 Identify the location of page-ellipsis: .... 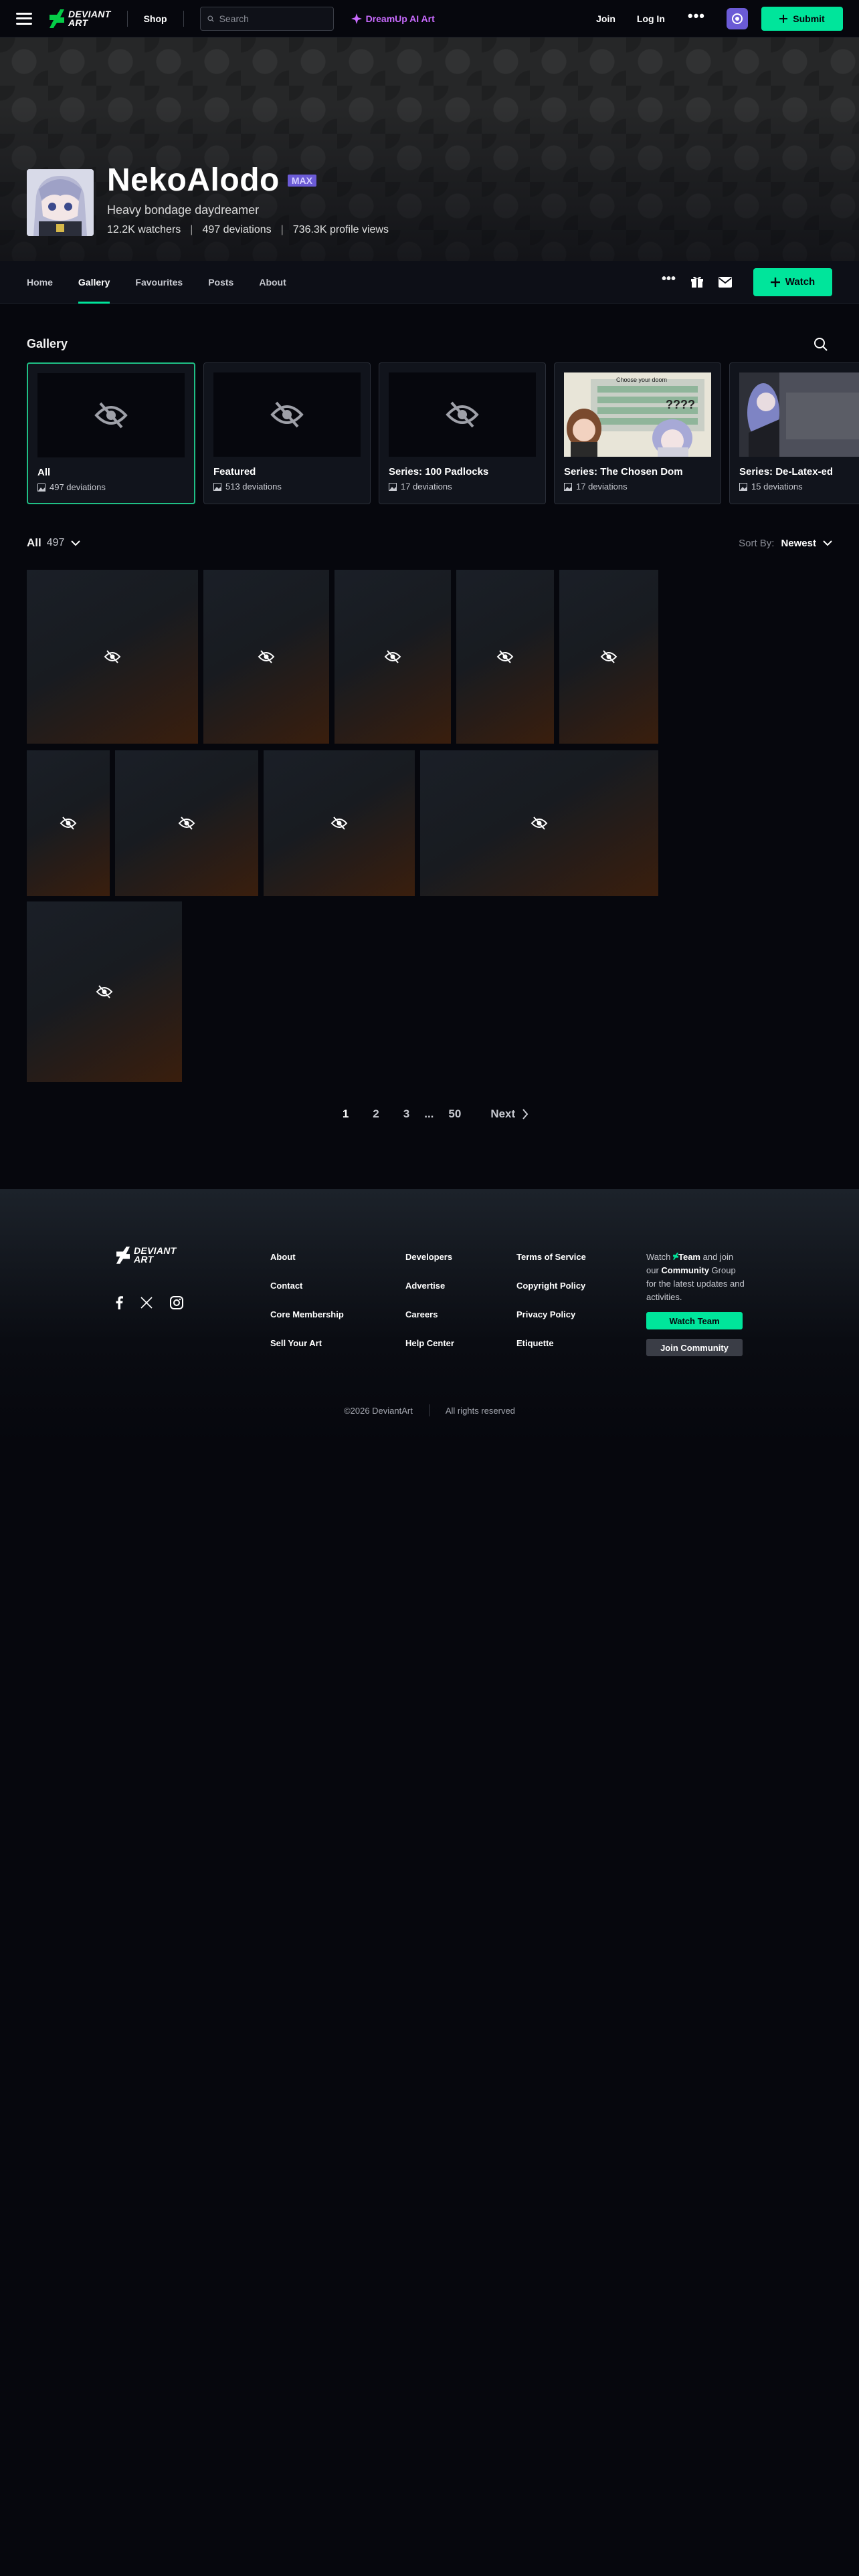
(429, 1114).